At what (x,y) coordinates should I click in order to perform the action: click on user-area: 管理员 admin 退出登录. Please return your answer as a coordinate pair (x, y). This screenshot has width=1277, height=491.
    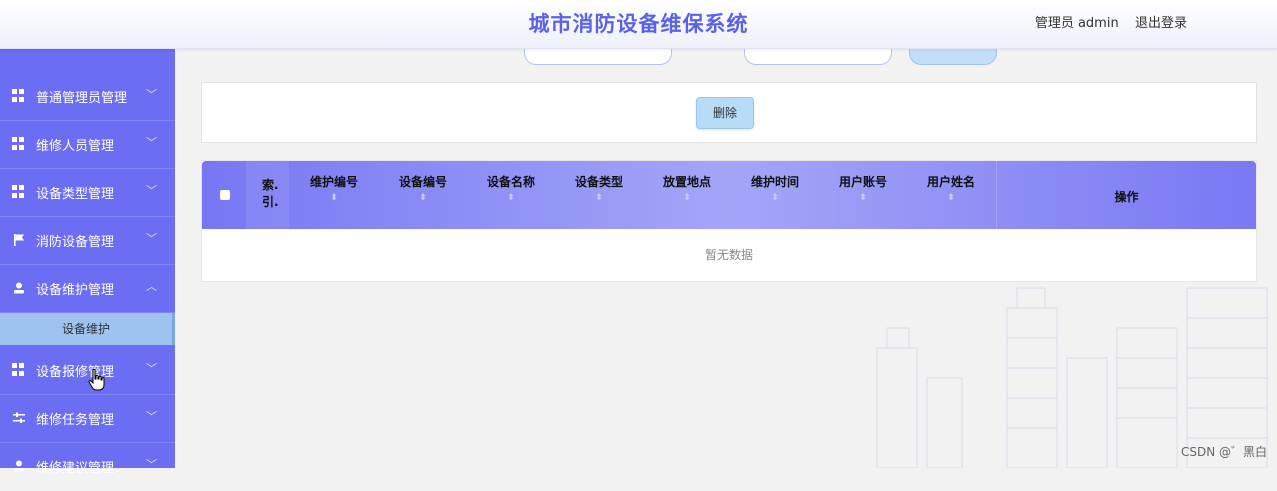
    Looking at the image, I should click on (1111, 21).